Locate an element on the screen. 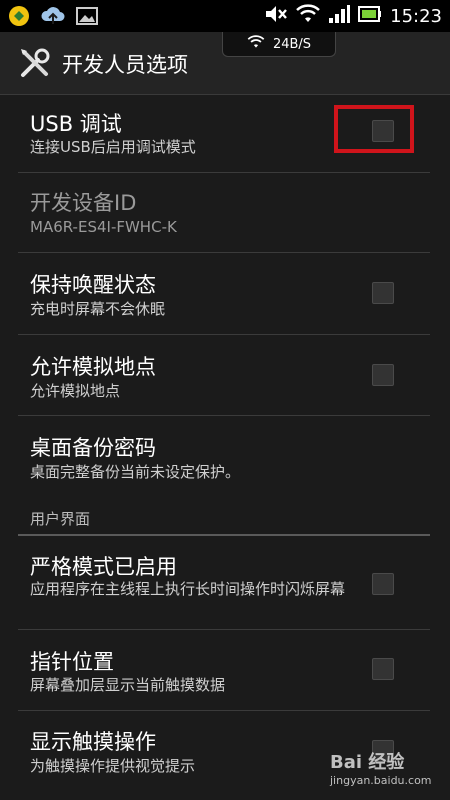  net-speed-text: 24B/S is located at coordinates (292, 44).